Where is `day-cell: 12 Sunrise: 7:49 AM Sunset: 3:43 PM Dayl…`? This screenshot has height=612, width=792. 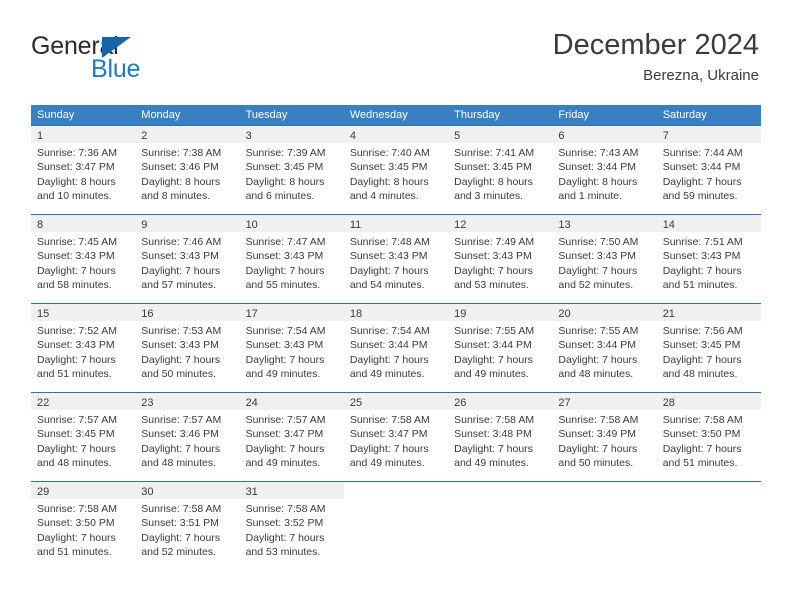
day-cell: 12 Sunrise: 7:49 AM Sunset: 3:43 PM Dayl… is located at coordinates (500, 259).